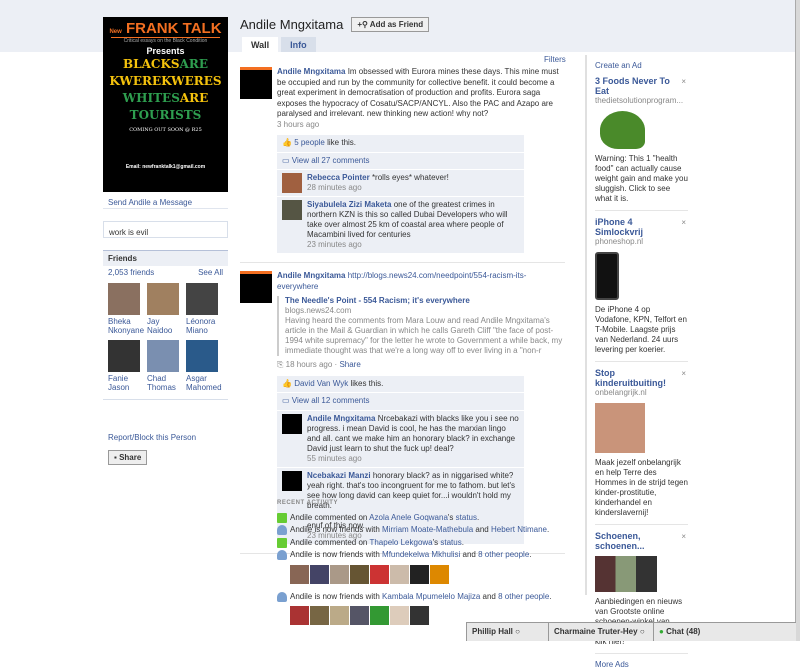  What do you see at coordinates (127, 326) in the screenshot?
I see `friend-name: Bheka Nkonyane` at bounding box center [127, 326].